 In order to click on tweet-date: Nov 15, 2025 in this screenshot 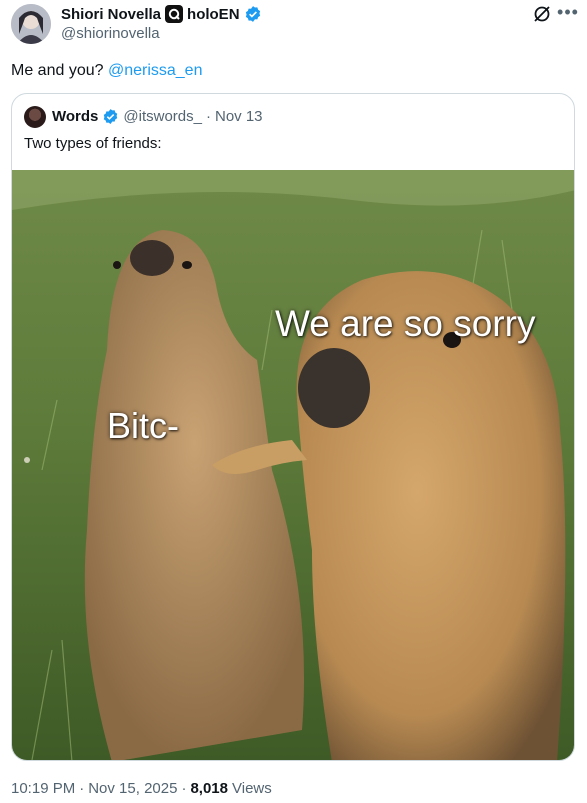, I will do `click(132, 788)`.